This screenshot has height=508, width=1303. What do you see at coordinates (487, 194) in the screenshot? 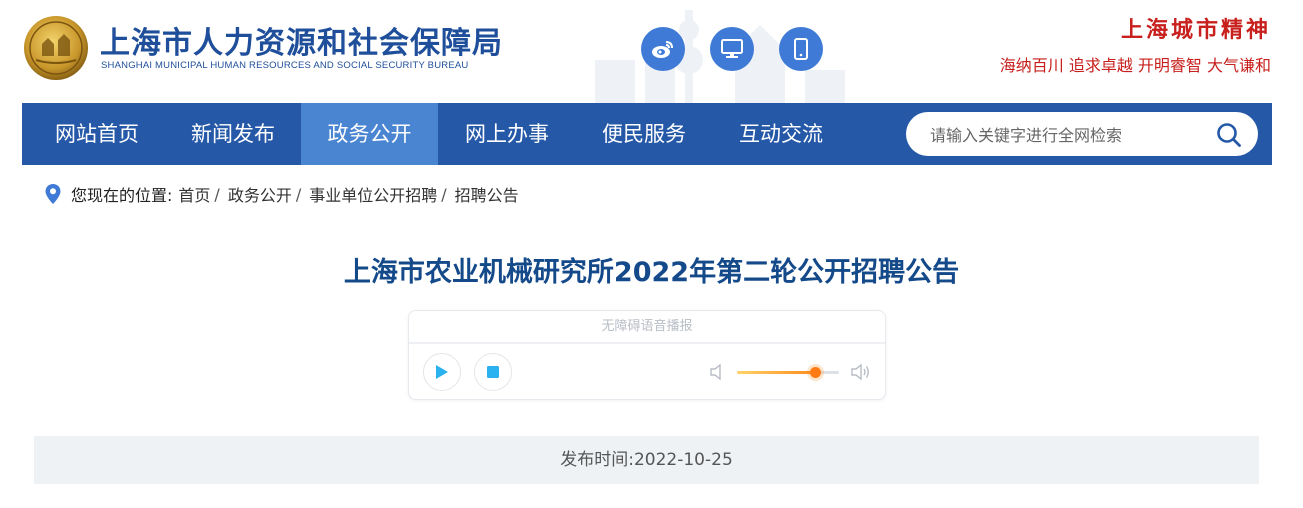
I see `breadcrumb-announcement: 招聘公告` at bounding box center [487, 194].